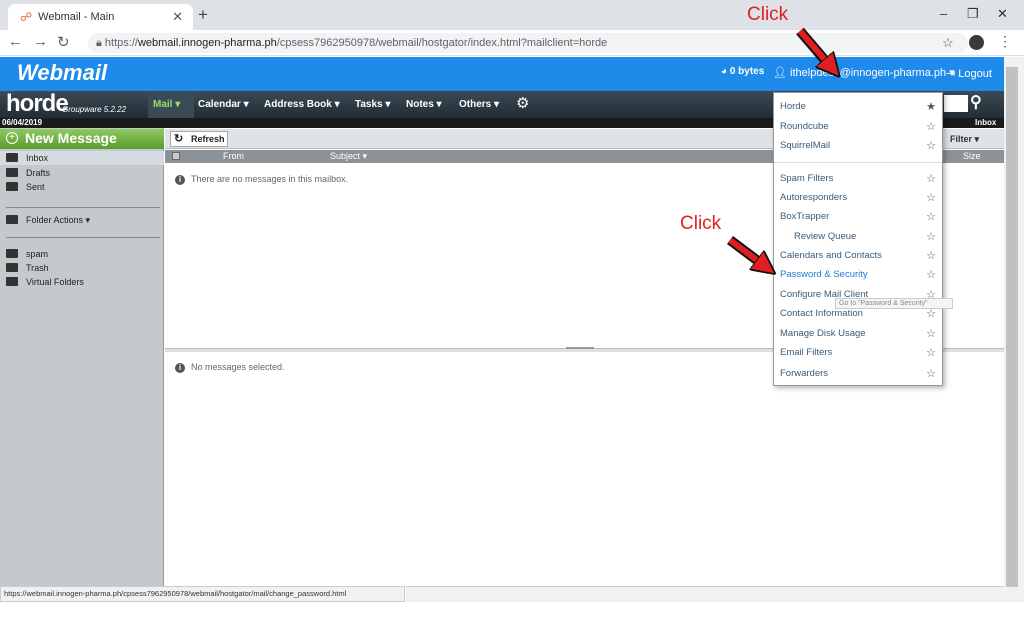  What do you see at coordinates (180, 368) in the screenshot?
I see `info-icon: i` at bounding box center [180, 368].